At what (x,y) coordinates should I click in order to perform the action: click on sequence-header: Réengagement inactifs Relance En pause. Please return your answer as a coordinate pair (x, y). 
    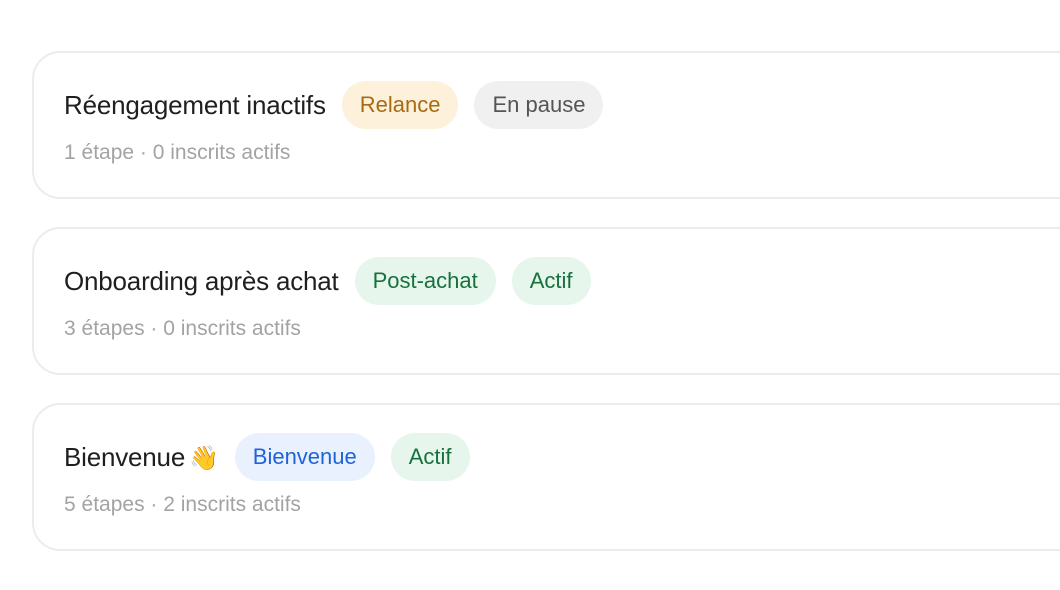
    Looking at the image, I should click on (562, 105).